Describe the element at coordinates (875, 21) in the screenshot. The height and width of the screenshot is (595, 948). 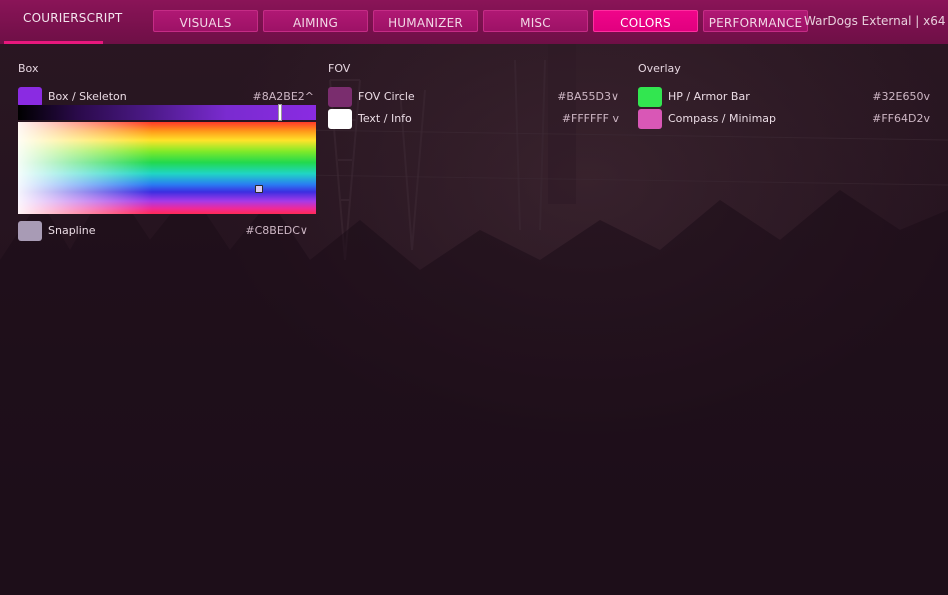
I see `window-title: WarDogs External | x64` at that location.